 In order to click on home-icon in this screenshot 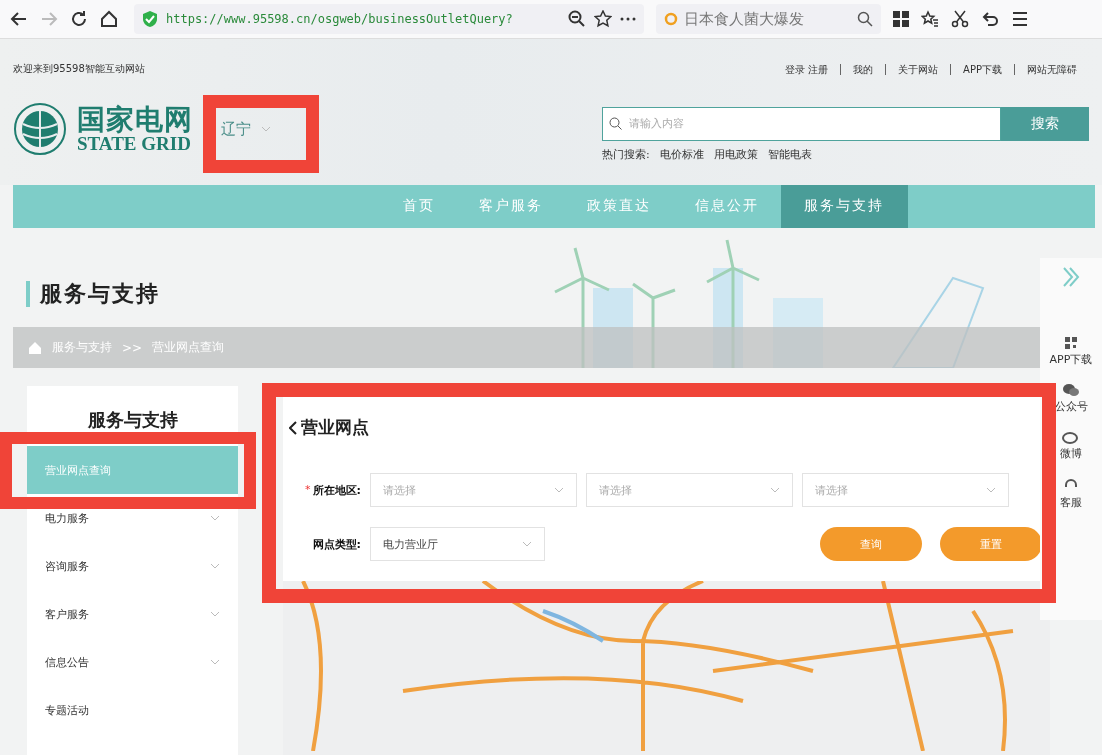, I will do `click(109, 19)`.